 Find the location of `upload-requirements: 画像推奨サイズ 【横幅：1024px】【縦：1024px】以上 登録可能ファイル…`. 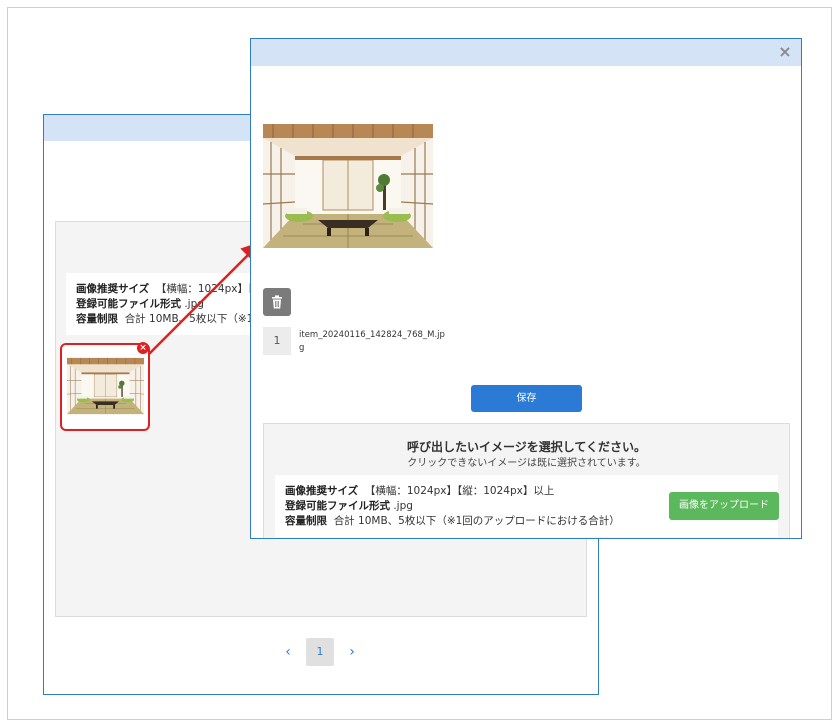

upload-requirements: 画像推奨サイズ 【横幅：1024px】【縦：1024px】以上 登録可能ファイル… is located at coordinates (527, 506).